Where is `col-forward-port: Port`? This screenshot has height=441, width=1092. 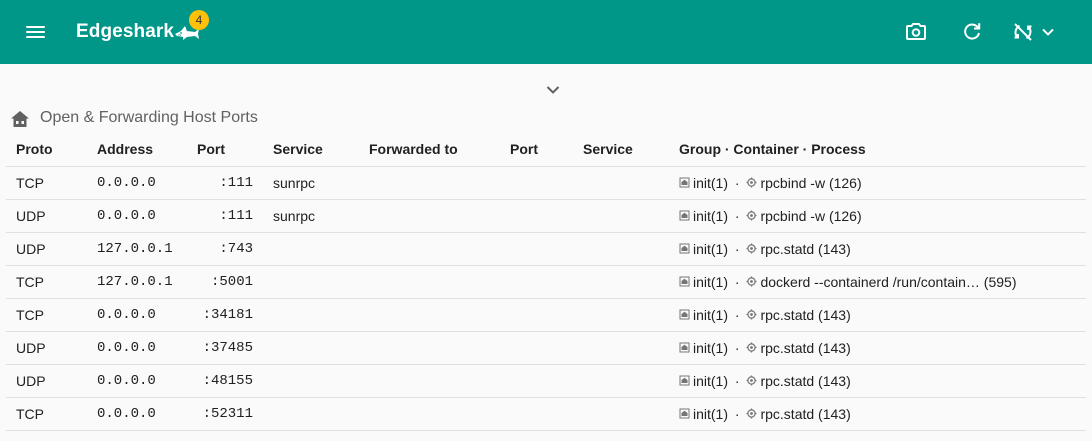
col-forward-port: Port is located at coordinates (536, 149).